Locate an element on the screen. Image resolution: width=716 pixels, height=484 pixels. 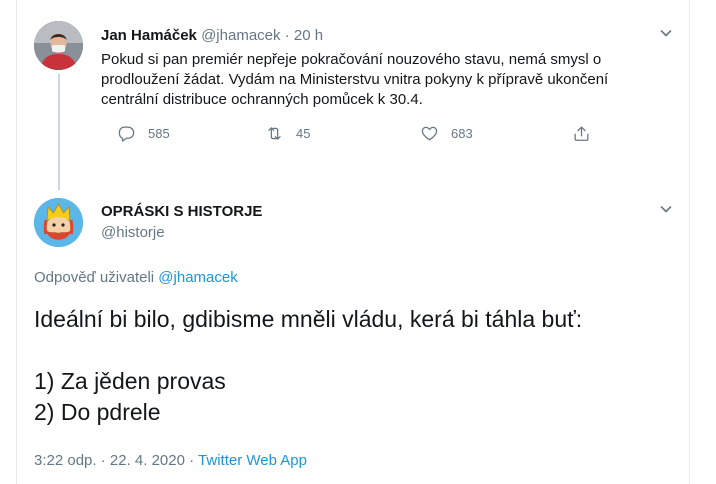
author-name: Jan Hamáček is located at coordinates (149, 35).